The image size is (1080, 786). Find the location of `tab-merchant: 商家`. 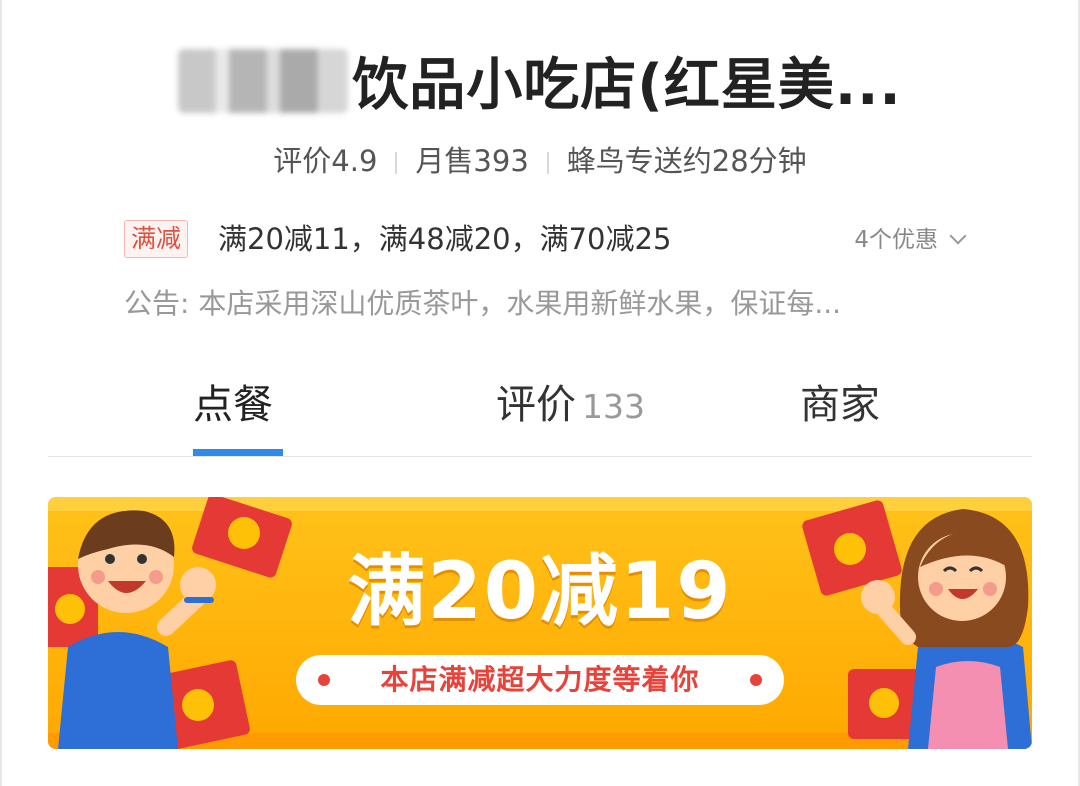

tab-merchant: 商家 is located at coordinates (840, 401).